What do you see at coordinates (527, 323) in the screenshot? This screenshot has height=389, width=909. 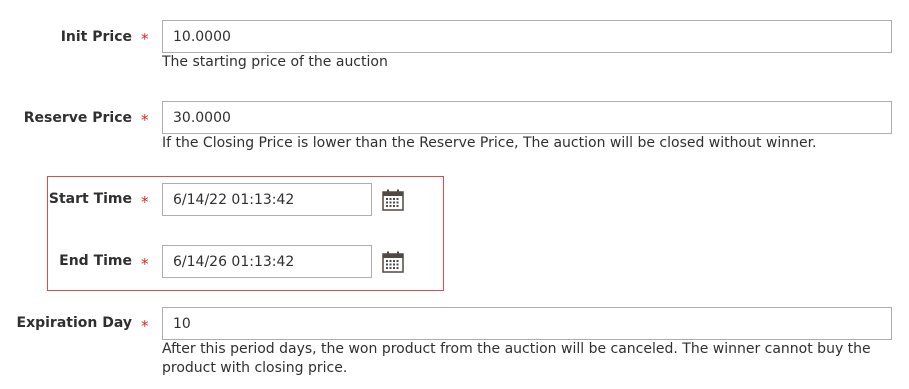 I see `expiration-day-input` at bounding box center [527, 323].